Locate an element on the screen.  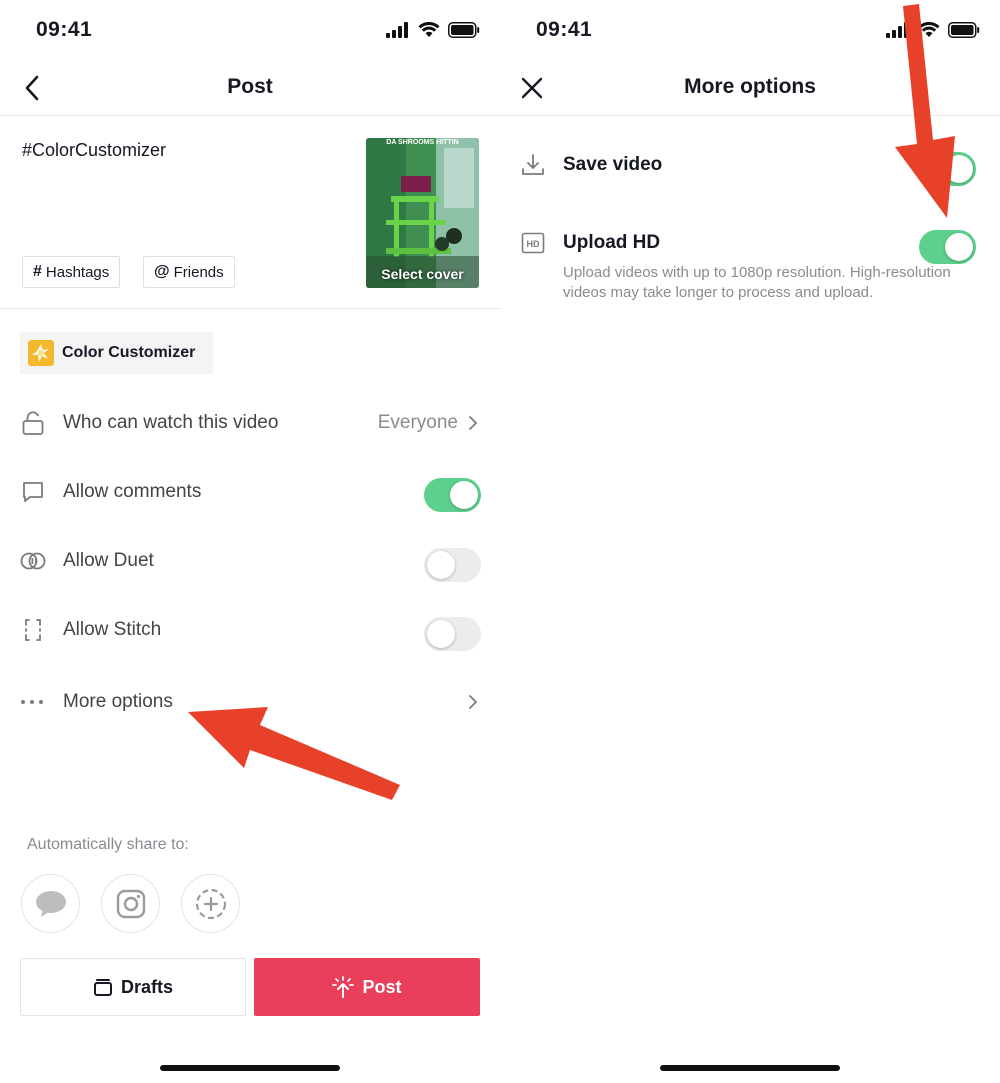
drafts-button: Drafts is located at coordinates (133, 987).